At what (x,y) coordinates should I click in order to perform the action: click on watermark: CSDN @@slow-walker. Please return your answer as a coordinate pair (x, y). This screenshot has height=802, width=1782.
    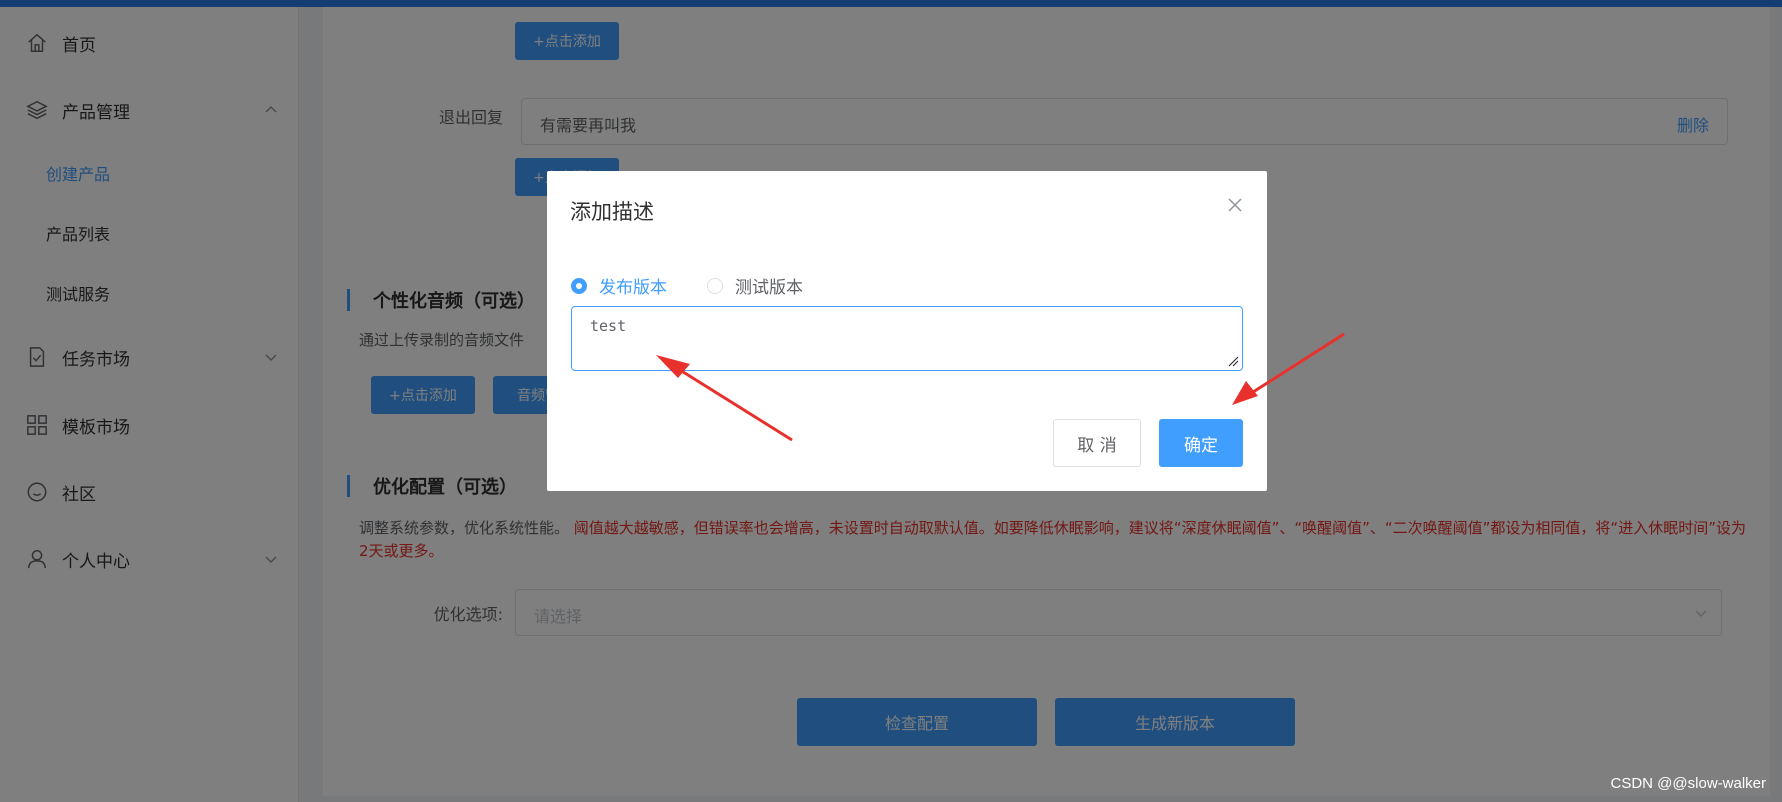
    Looking at the image, I should click on (1688, 783).